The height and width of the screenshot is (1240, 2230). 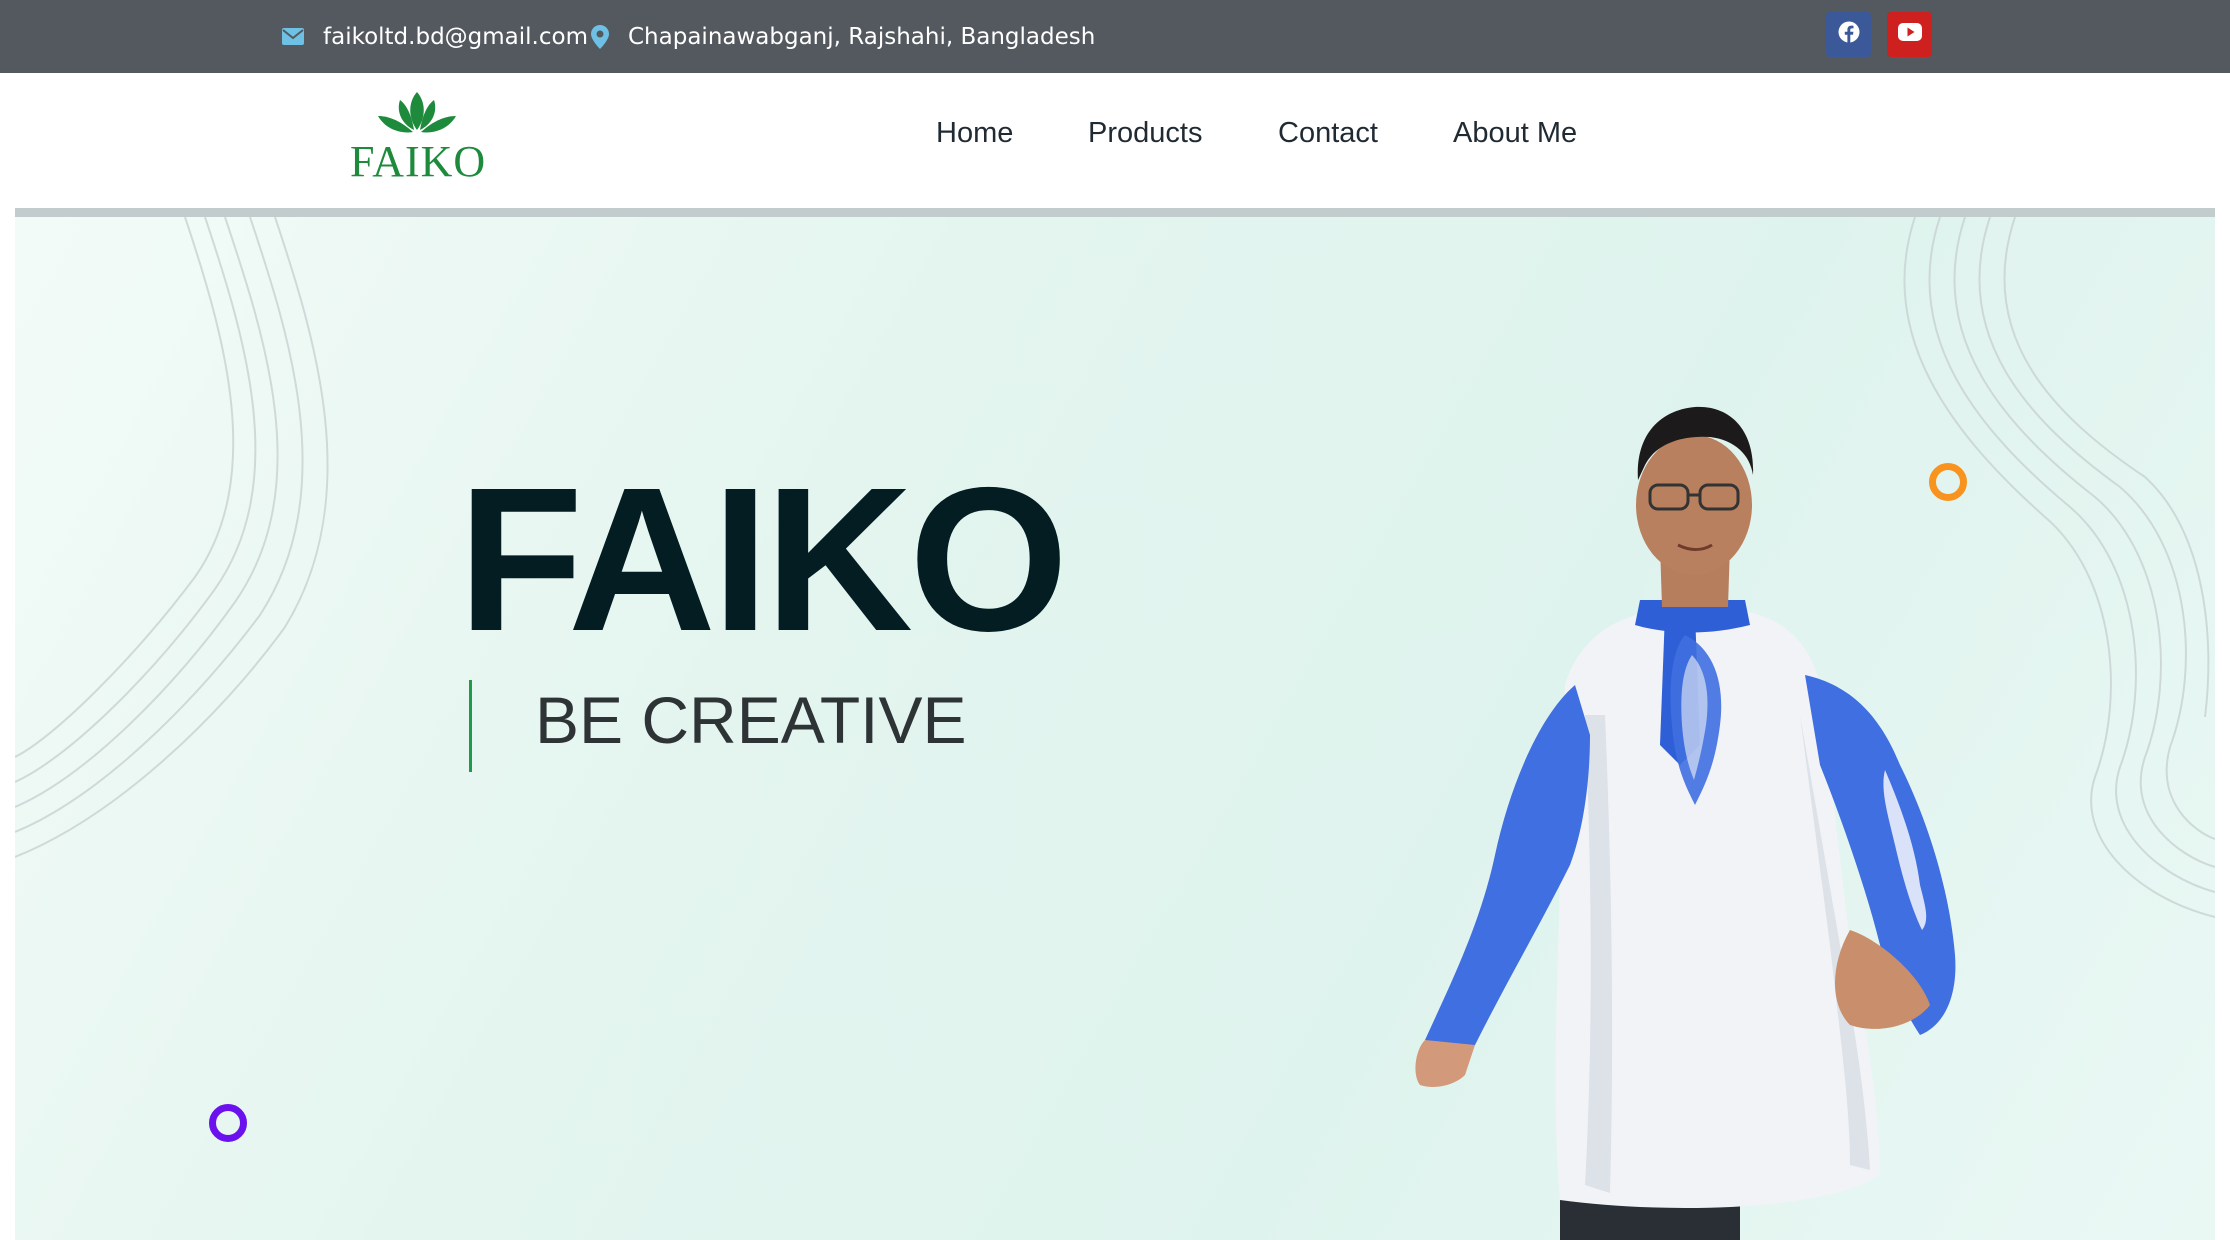 What do you see at coordinates (974, 133) in the screenshot?
I see `nav-home: Home` at bounding box center [974, 133].